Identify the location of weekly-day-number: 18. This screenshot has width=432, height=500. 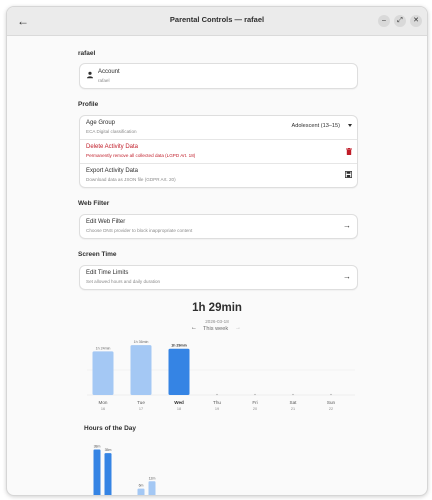
(179, 409).